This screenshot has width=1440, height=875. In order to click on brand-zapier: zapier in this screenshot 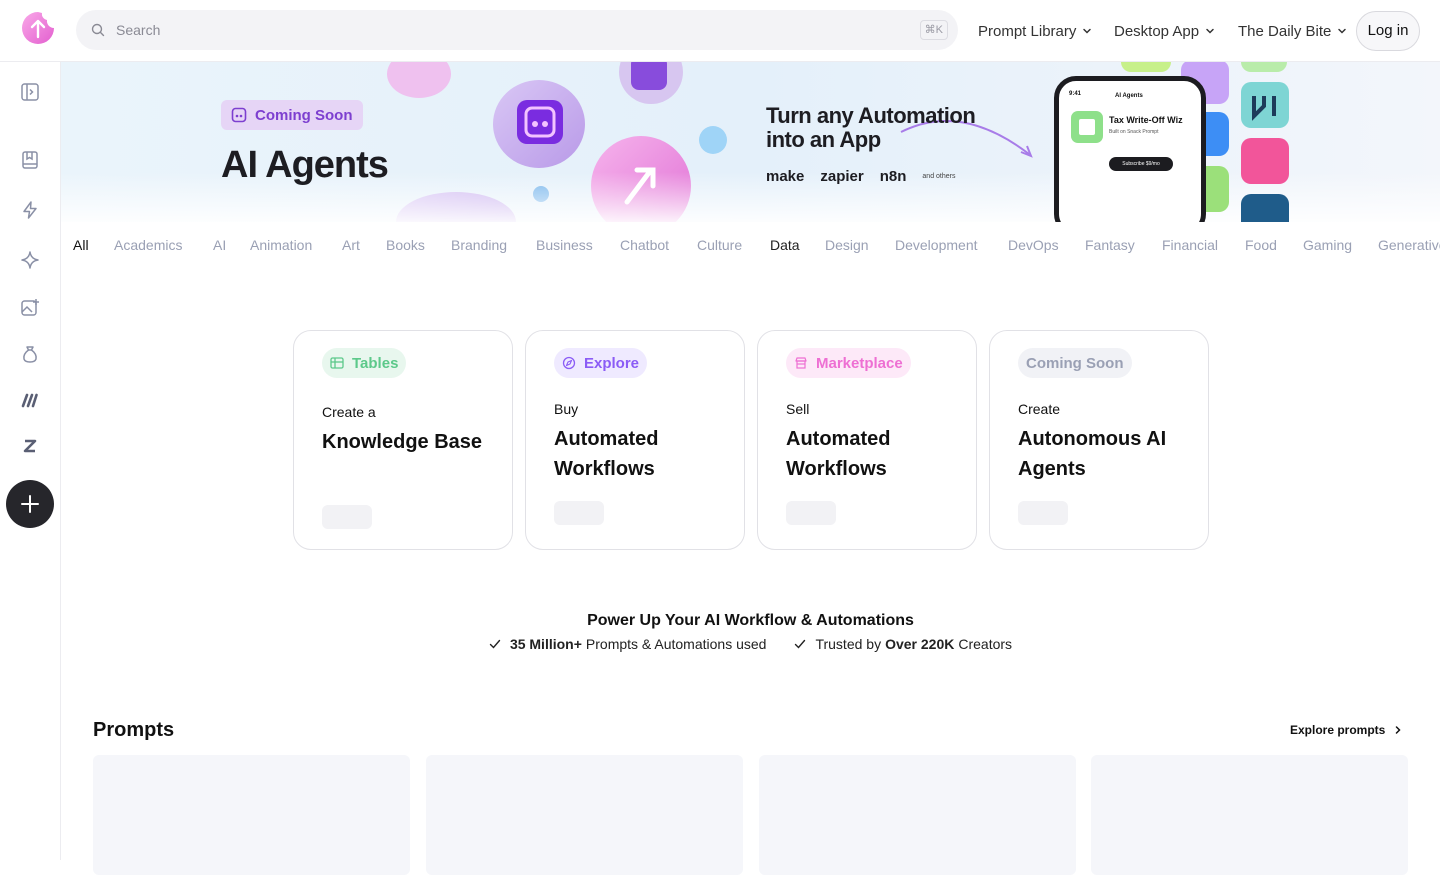, I will do `click(842, 176)`.